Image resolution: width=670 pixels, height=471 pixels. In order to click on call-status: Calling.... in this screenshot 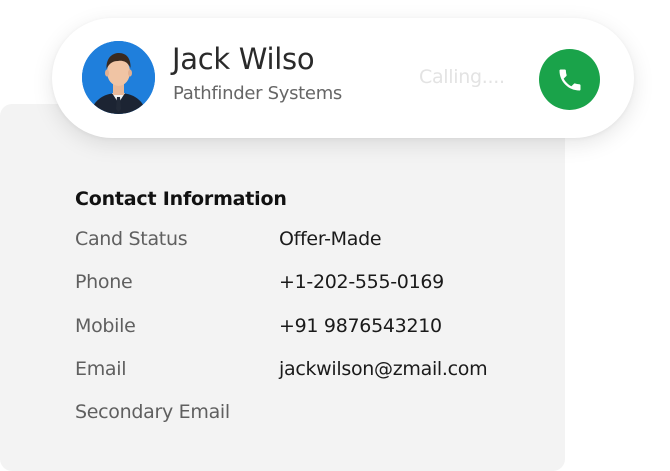, I will do `click(462, 77)`.